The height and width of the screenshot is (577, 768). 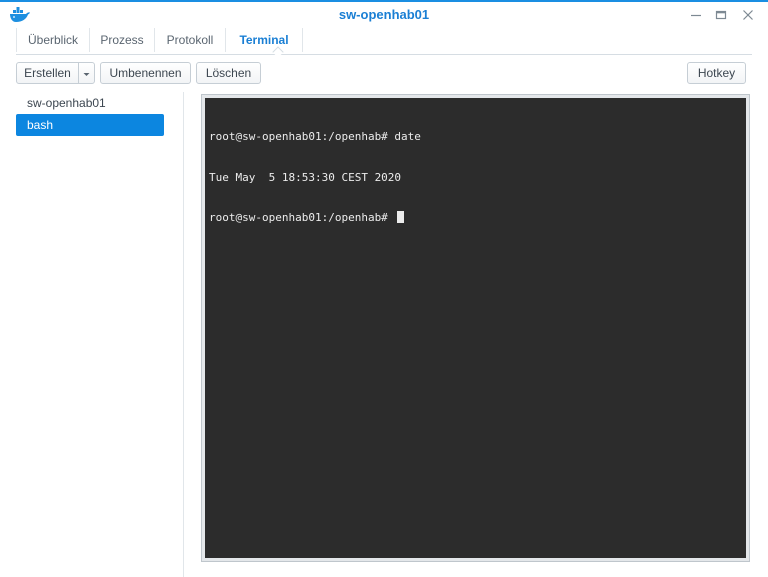 I want to click on rename-button: Umbenennen, so click(x=145, y=73).